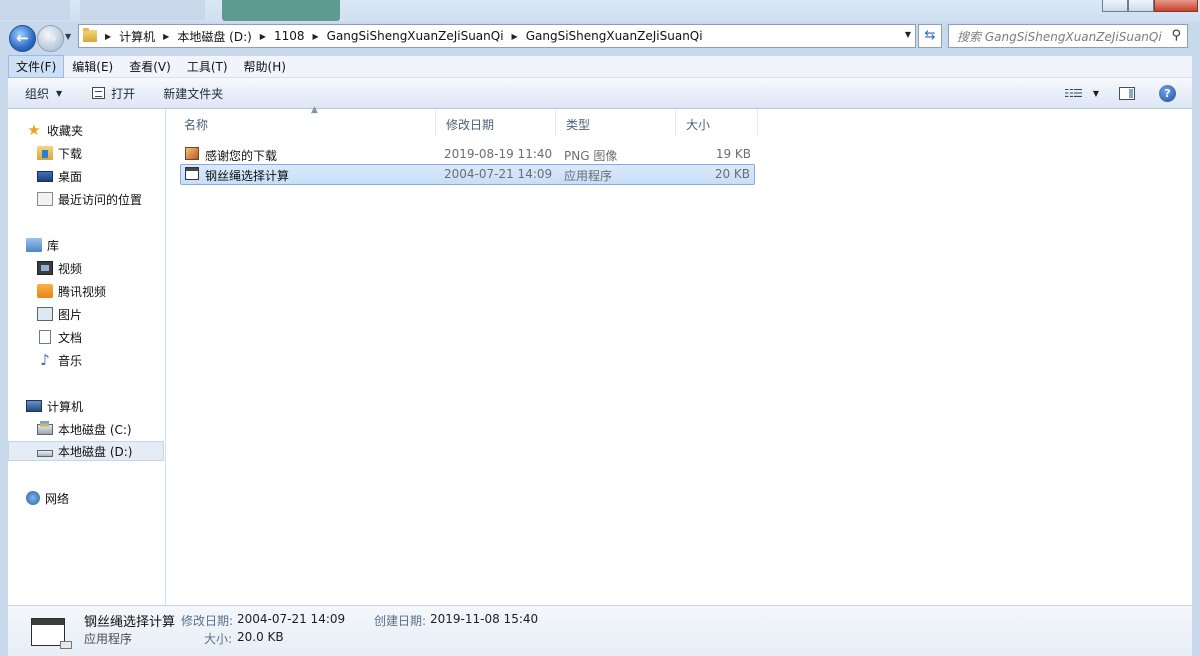 This screenshot has width=1200, height=656. Describe the element at coordinates (600, 93) in the screenshot. I see `command-bar: 组织 ▼ 打开 新建文件夹 ☷☰ ▼ ?` at that location.